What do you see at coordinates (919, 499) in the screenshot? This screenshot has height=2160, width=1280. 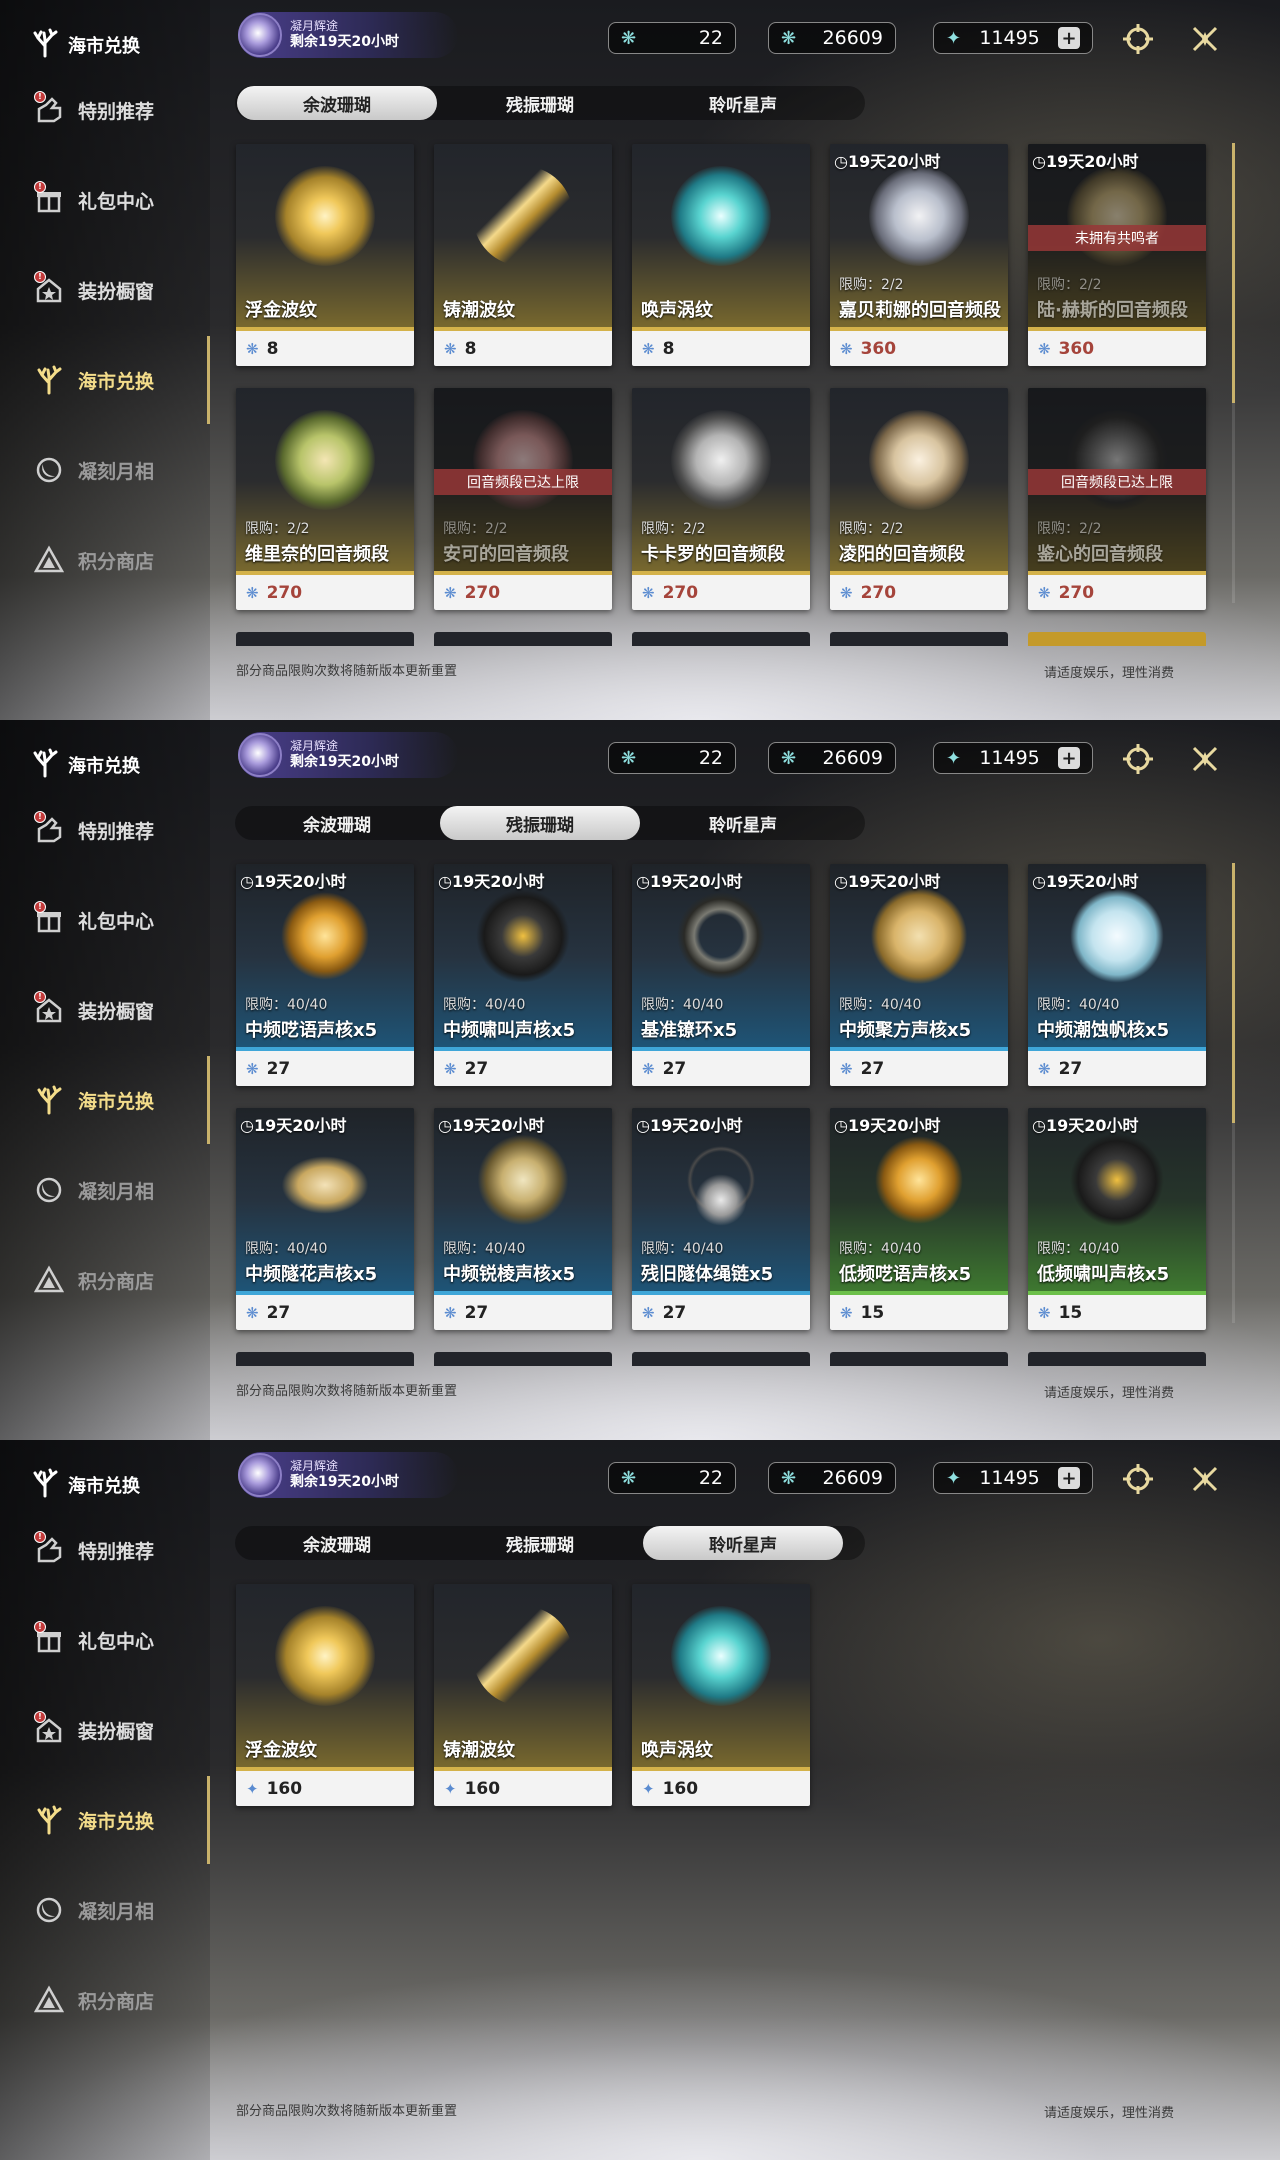 I see `shop-item-card: 限购：2/2 凌阳的回音频段 ❋ 270` at bounding box center [919, 499].